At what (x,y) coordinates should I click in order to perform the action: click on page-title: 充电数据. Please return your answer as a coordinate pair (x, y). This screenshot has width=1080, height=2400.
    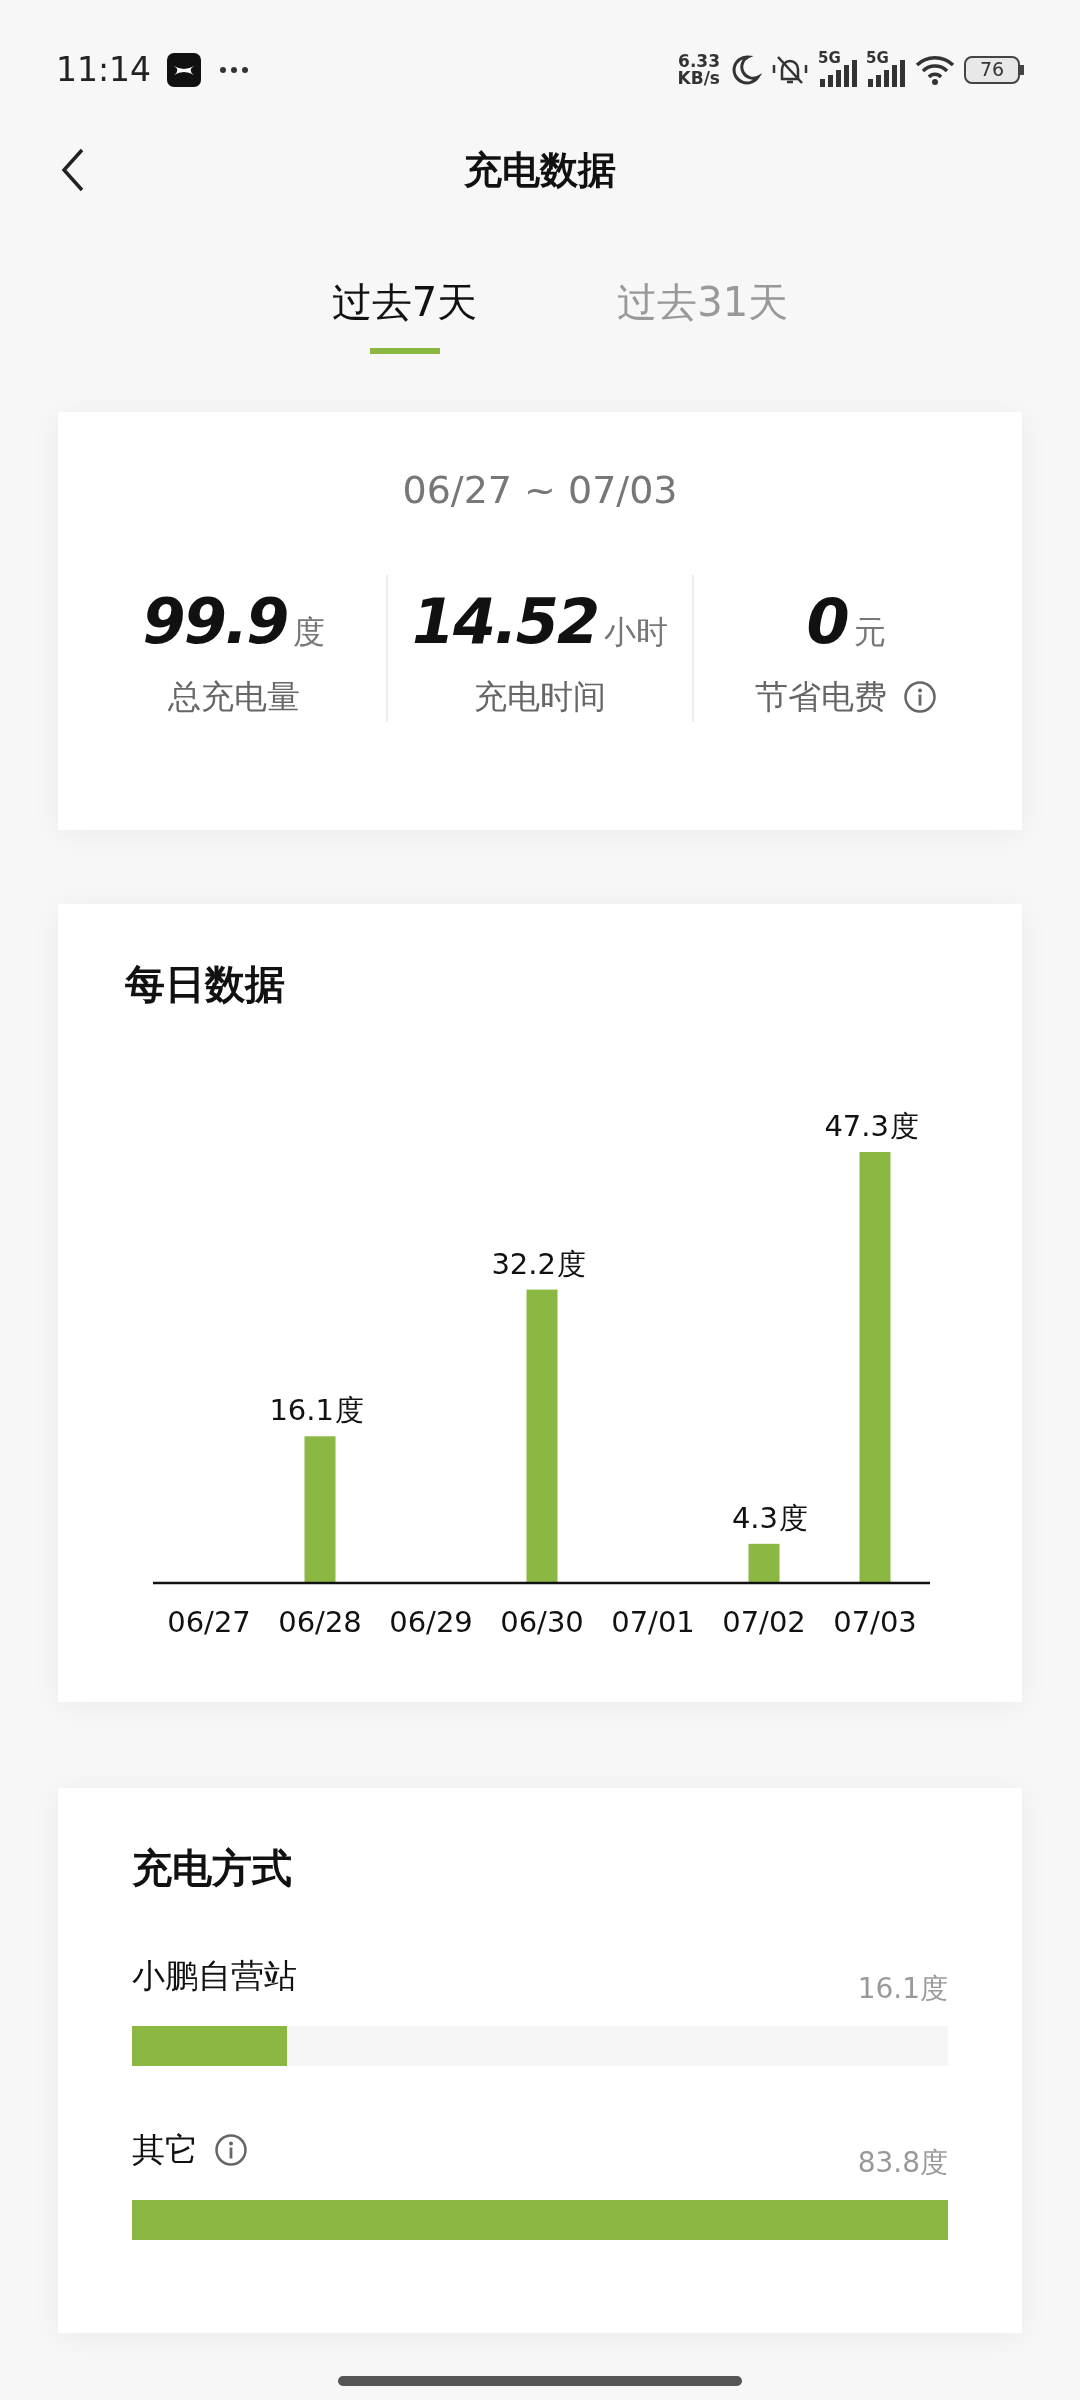
    Looking at the image, I should click on (540, 170).